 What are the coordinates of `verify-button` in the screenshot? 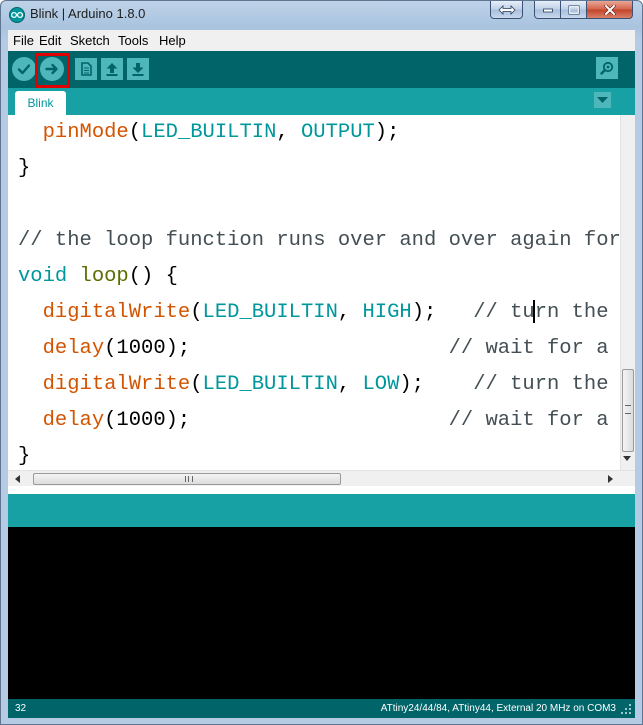 It's located at (24, 69).